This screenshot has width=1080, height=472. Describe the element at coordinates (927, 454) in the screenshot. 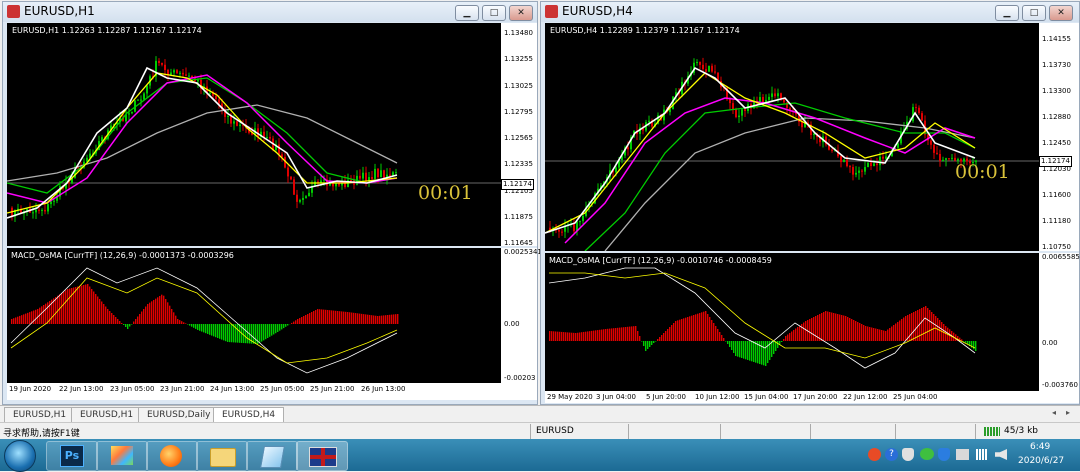

I see `wechat-tray-icon` at that location.